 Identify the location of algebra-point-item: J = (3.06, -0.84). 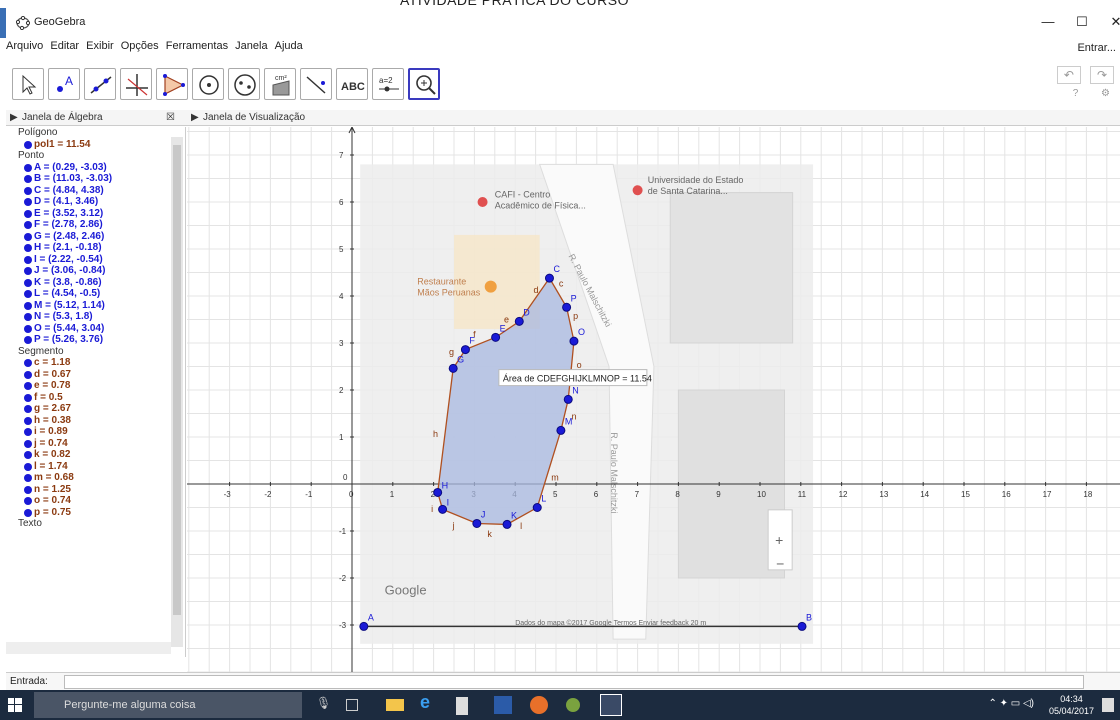
(95, 271).